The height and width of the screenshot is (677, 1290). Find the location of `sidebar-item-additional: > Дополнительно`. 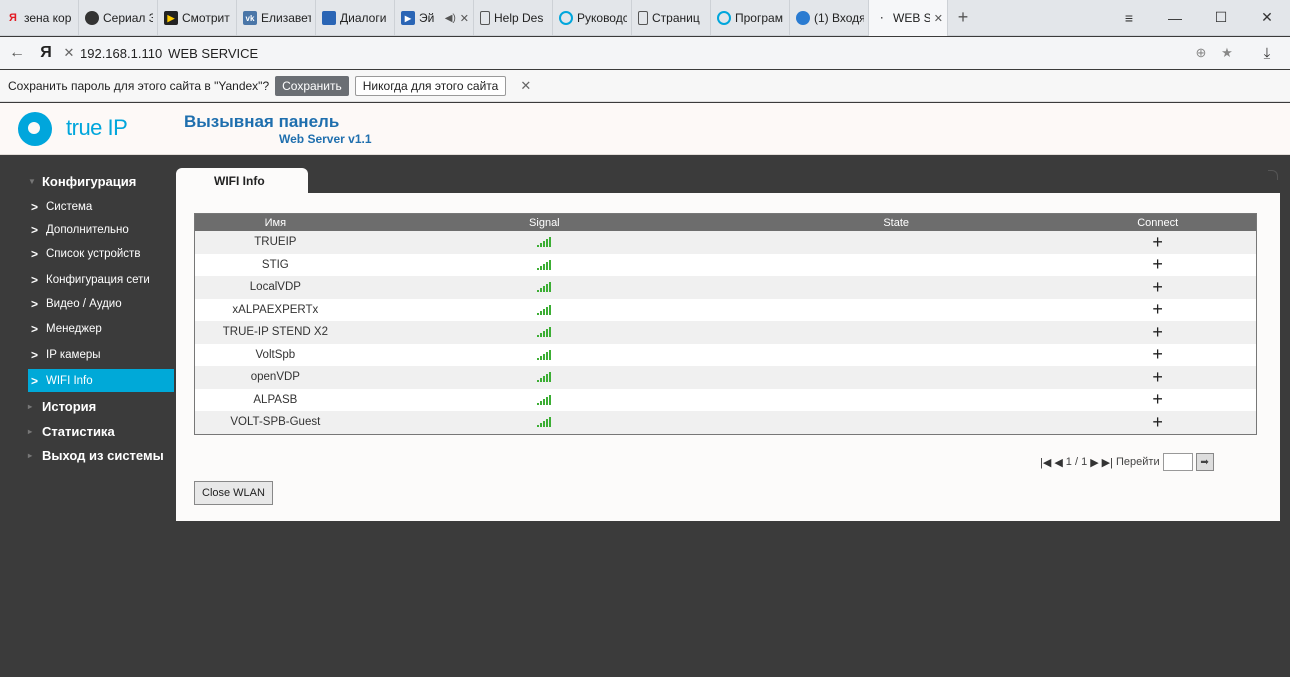

sidebar-item-additional: > Дополнительно is located at coordinates (101, 230).